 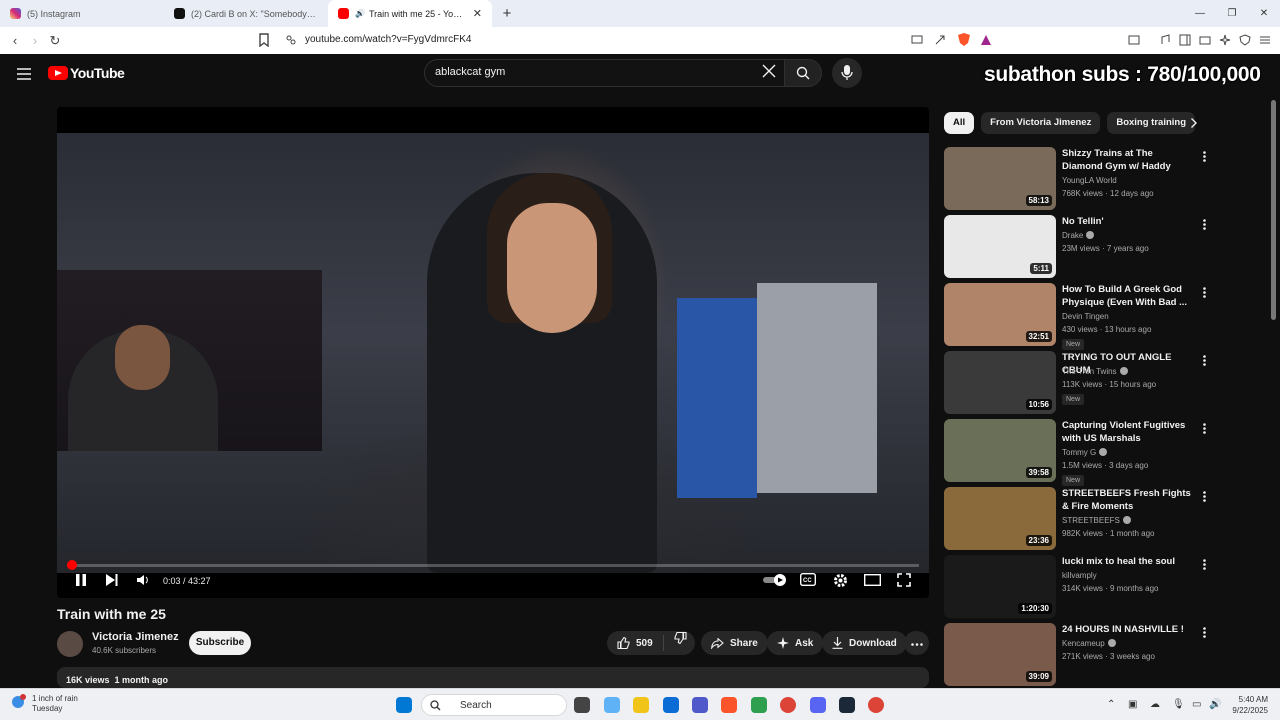 I want to click on forward-icon: ›, so click(x=35, y=40).